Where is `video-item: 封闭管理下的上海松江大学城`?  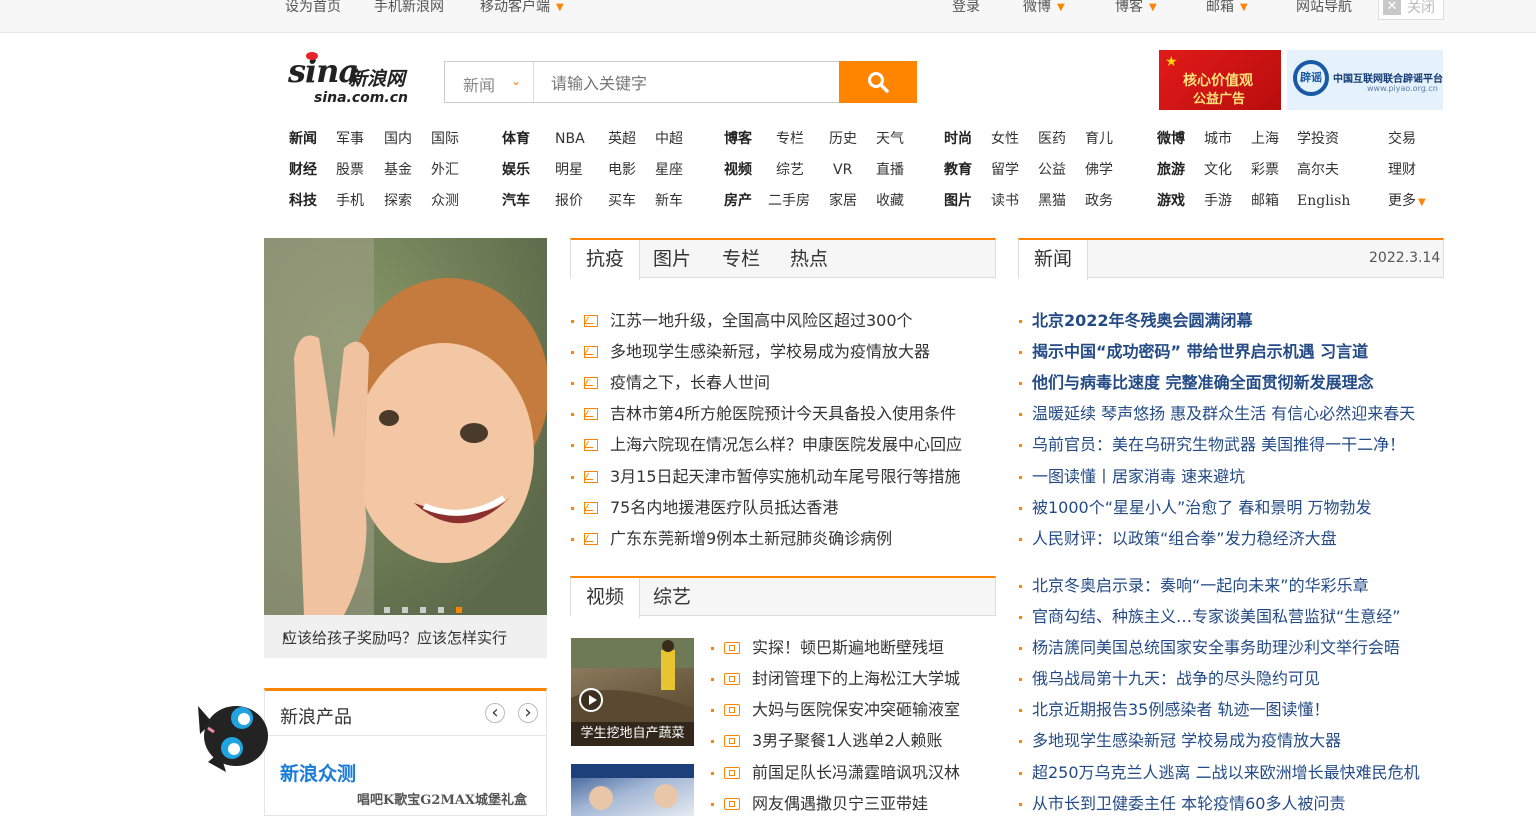 video-item: 封闭管理下的上海松江大学城 is located at coordinates (835, 679).